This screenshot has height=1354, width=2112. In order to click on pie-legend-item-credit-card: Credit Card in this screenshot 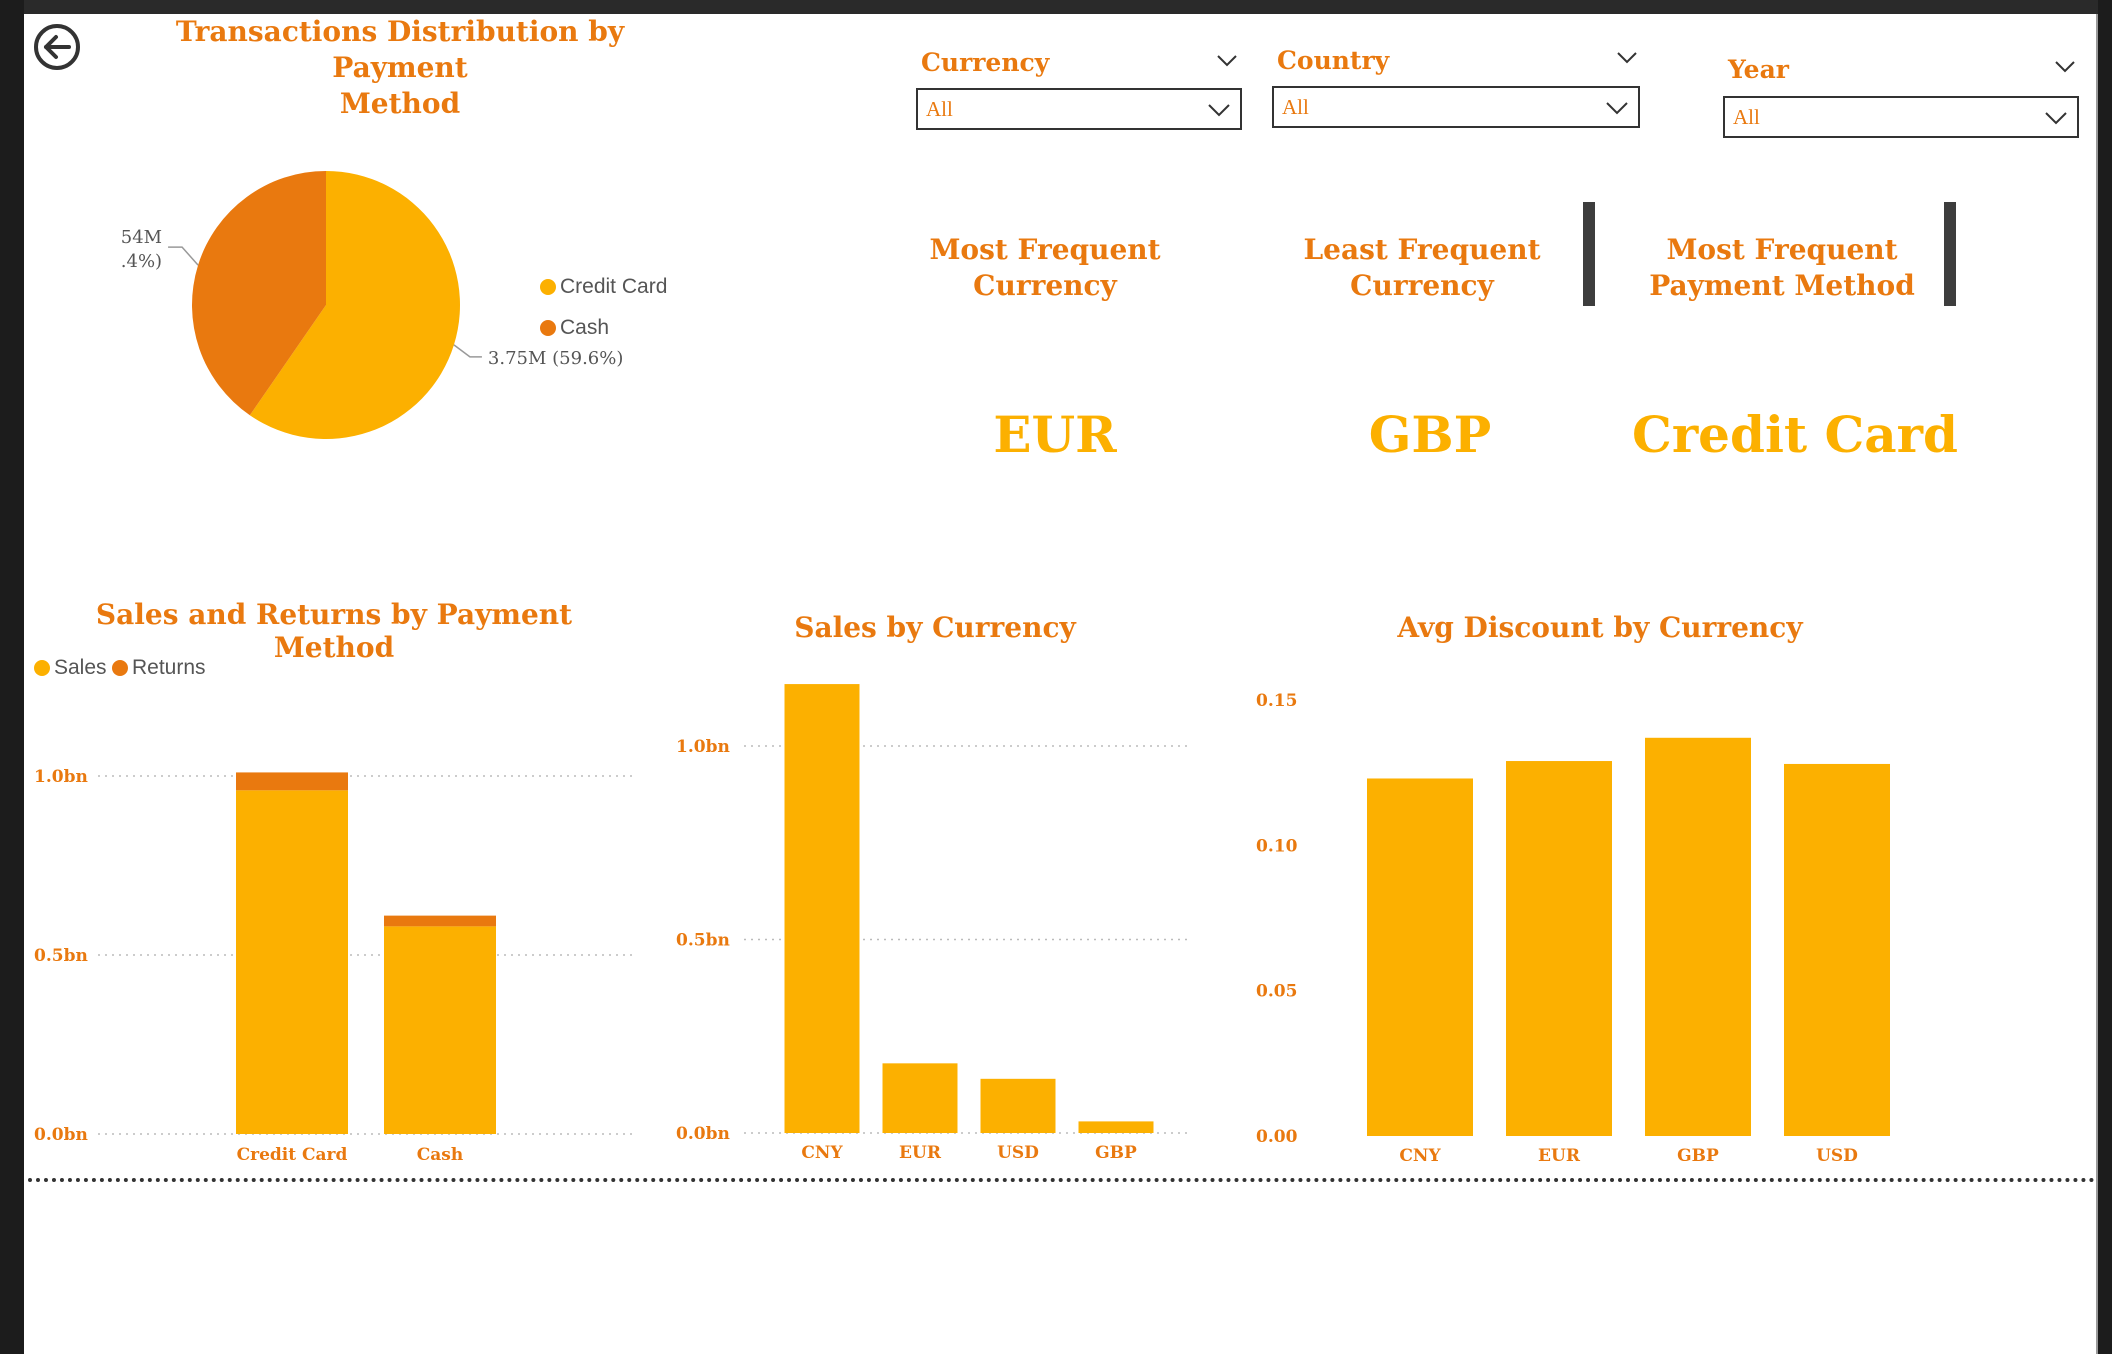, I will do `click(603, 287)`.